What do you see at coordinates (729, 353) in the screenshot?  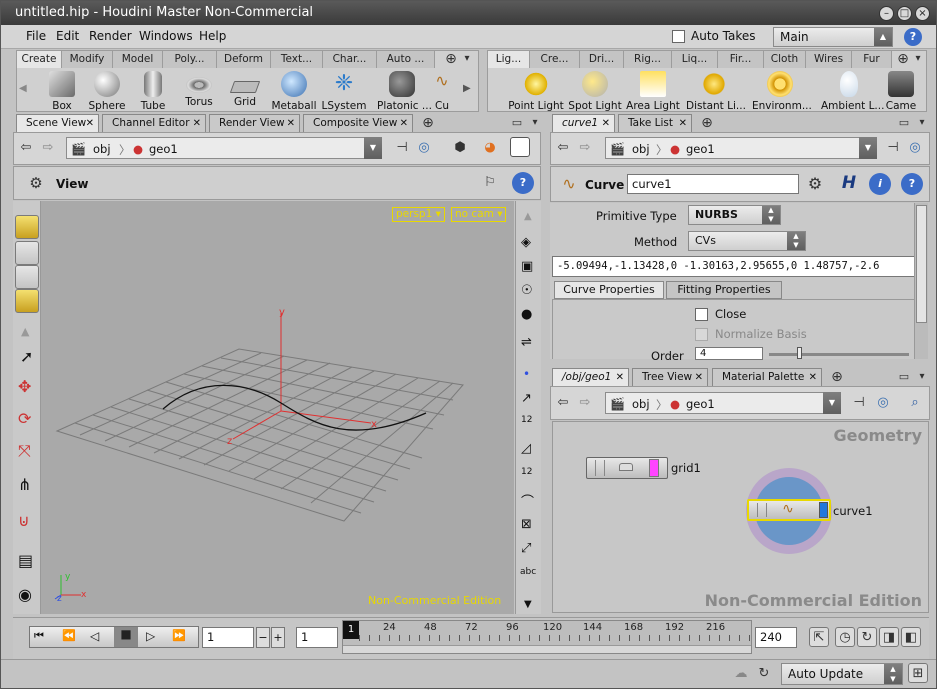 I see `order-field: 4` at bounding box center [729, 353].